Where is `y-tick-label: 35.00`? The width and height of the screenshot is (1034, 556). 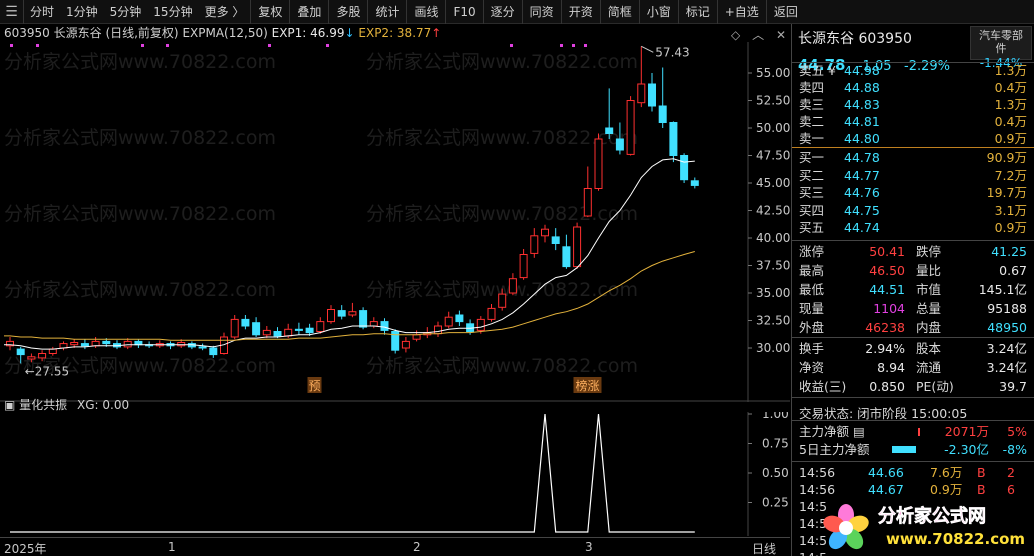
y-tick-label: 35.00 is located at coordinates (773, 293).